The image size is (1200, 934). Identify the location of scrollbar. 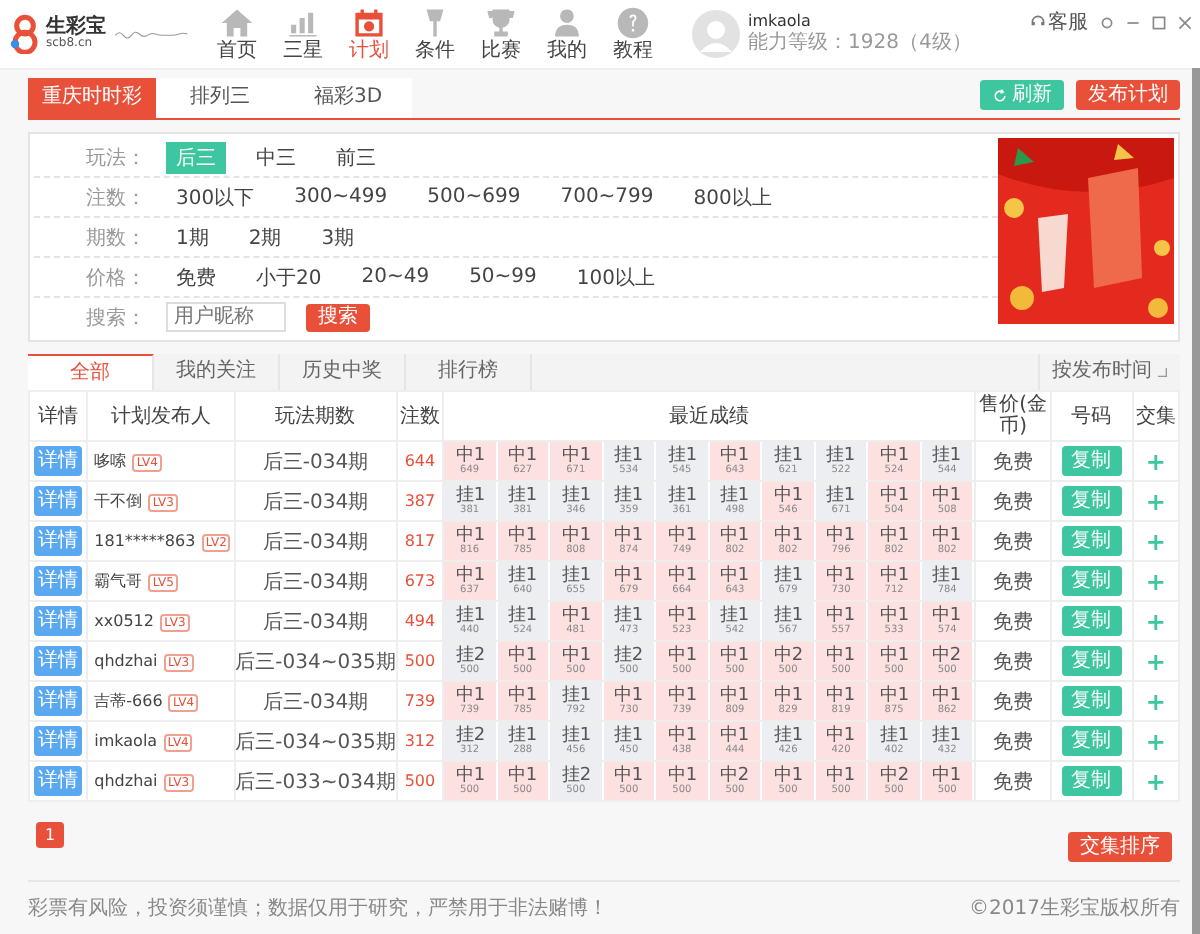
(1196, 501).